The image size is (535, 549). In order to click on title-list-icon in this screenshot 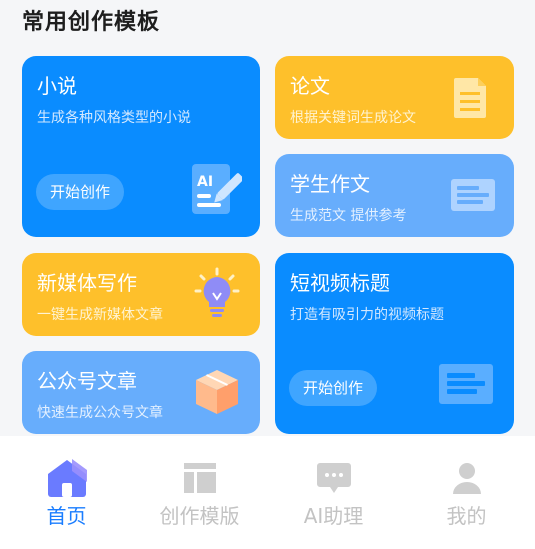, I will do `click(466, 384)`.